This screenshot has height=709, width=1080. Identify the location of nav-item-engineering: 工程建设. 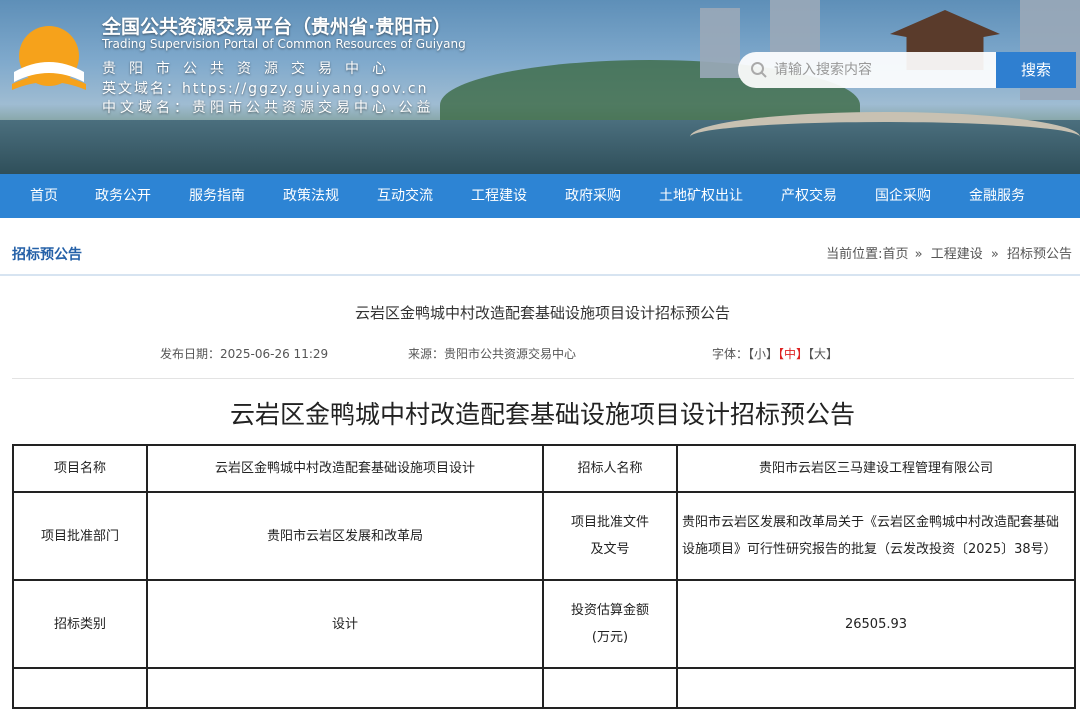
(499, 196).